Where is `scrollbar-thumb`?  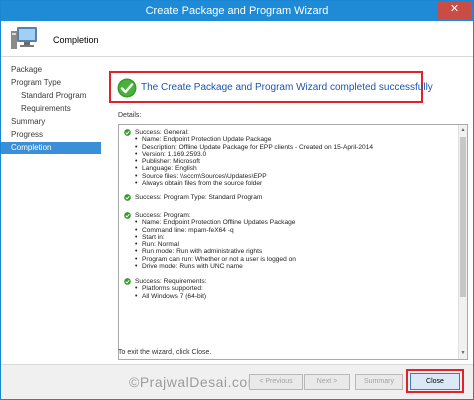 scrollbar-thumb is located at coordinates (463, 217).